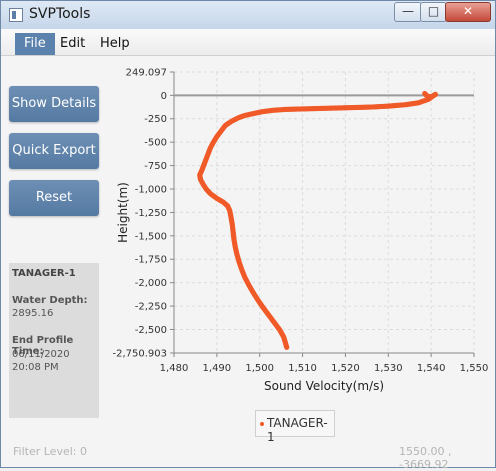  What do you see at coordinates (388, 368) in the screenshot?
I see `x-tick-label: 1,530` at bounding box center [388, 368].